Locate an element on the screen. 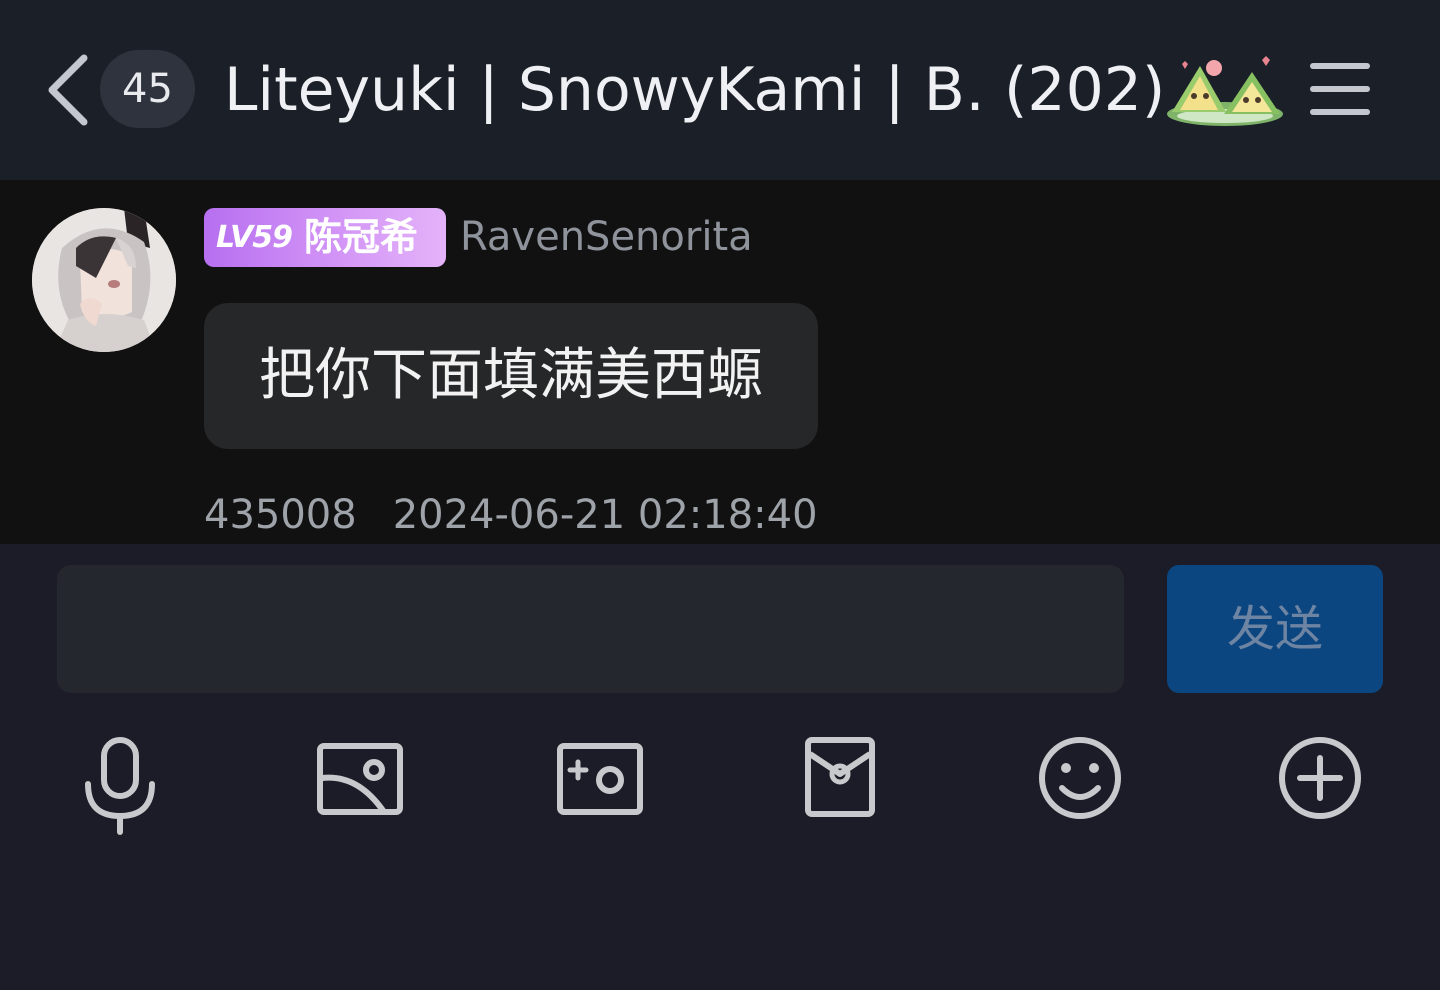 Image resolution: width=1440 pixels, height=990 pixels. menu-button is located at coordinates (1340, 89).